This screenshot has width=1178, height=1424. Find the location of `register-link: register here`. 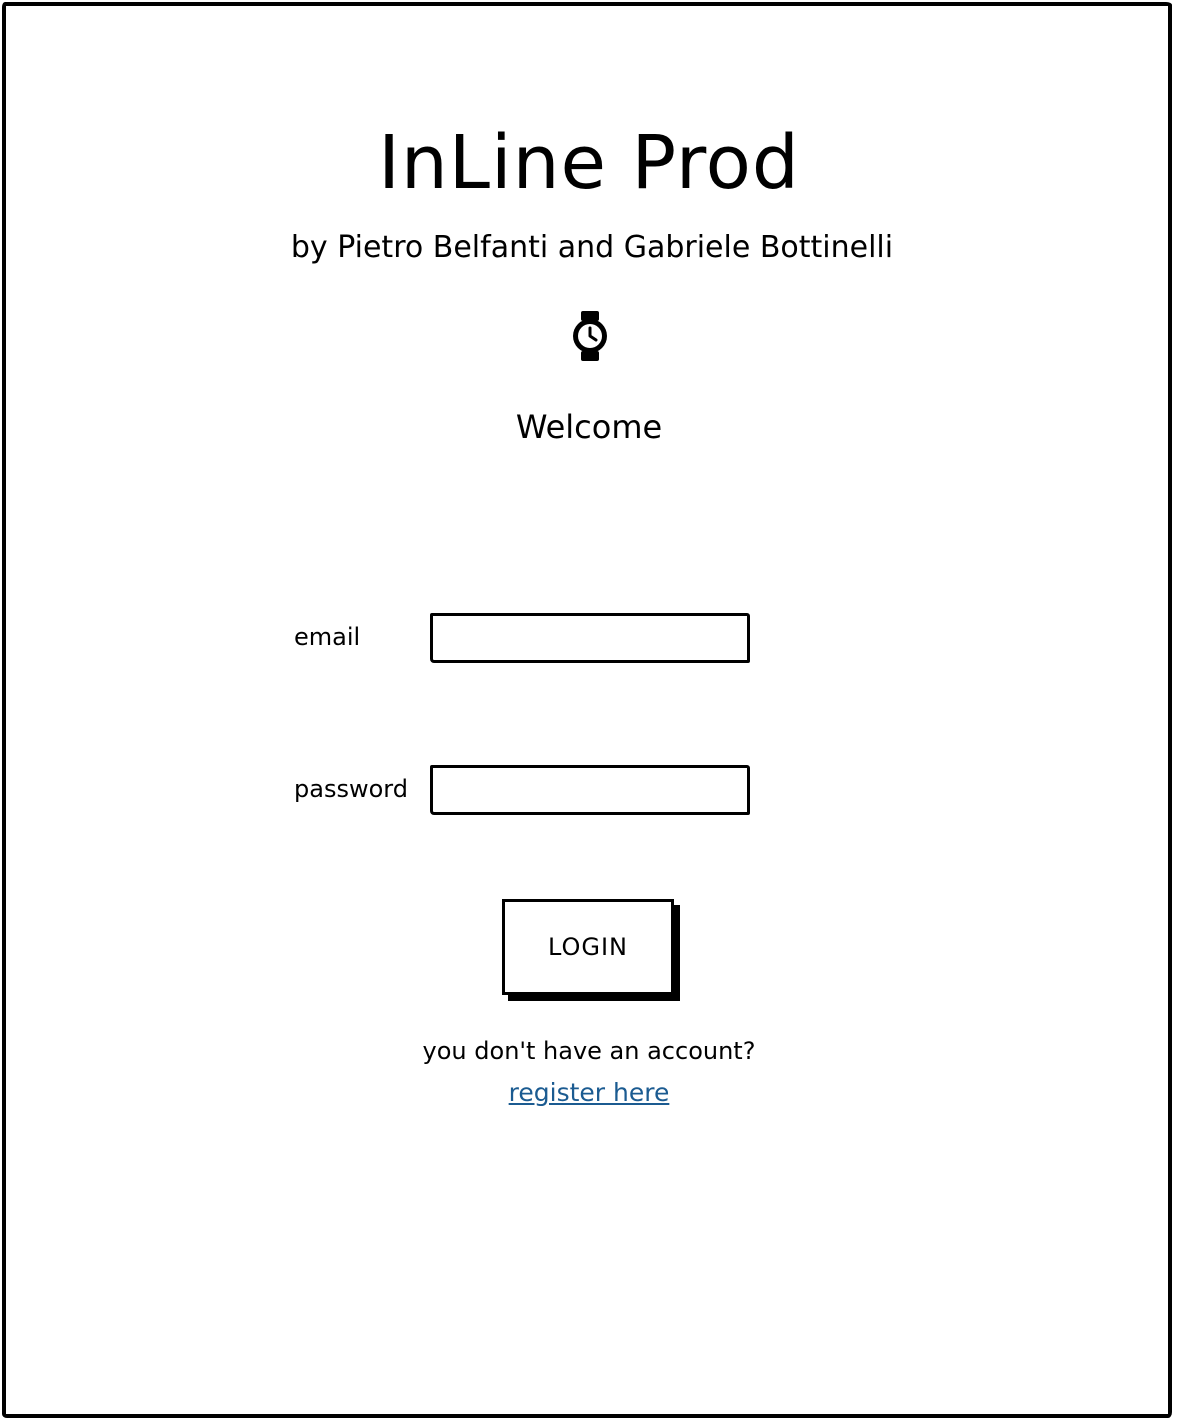

register-link: register here is located at coordinates (589, 1093).